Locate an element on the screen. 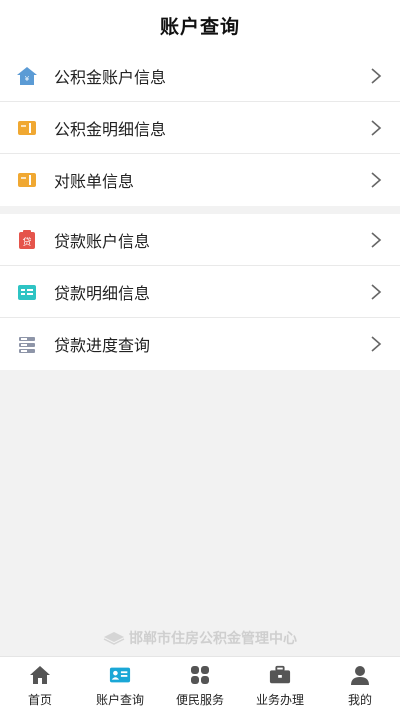  org-watermark: 邯郸市住房公积金管理中心 is located at coordinates (200, 638).